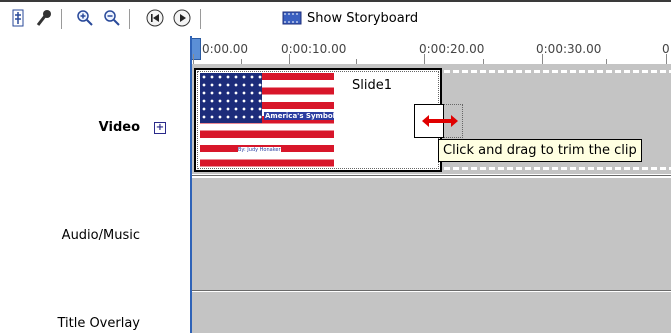 This screenshot has width=671, height=333. Describe the element at coordinates (231, 98) in the screenshot. I see `flag-canton` at that location.